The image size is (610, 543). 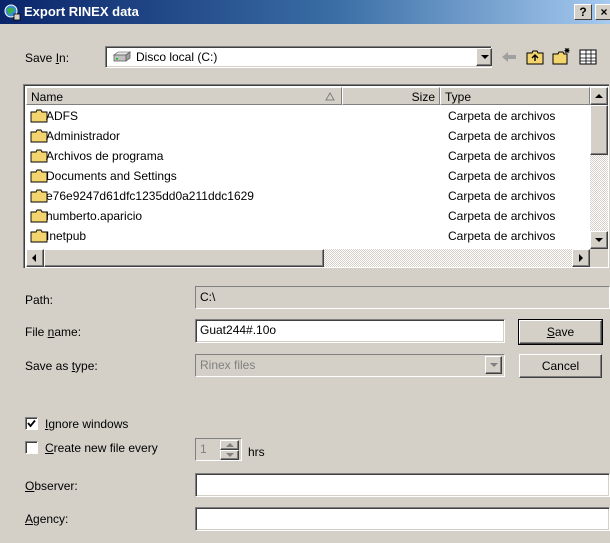 I want to click on file-name-value: Guat244#.10o, so click(x=238, y=330).